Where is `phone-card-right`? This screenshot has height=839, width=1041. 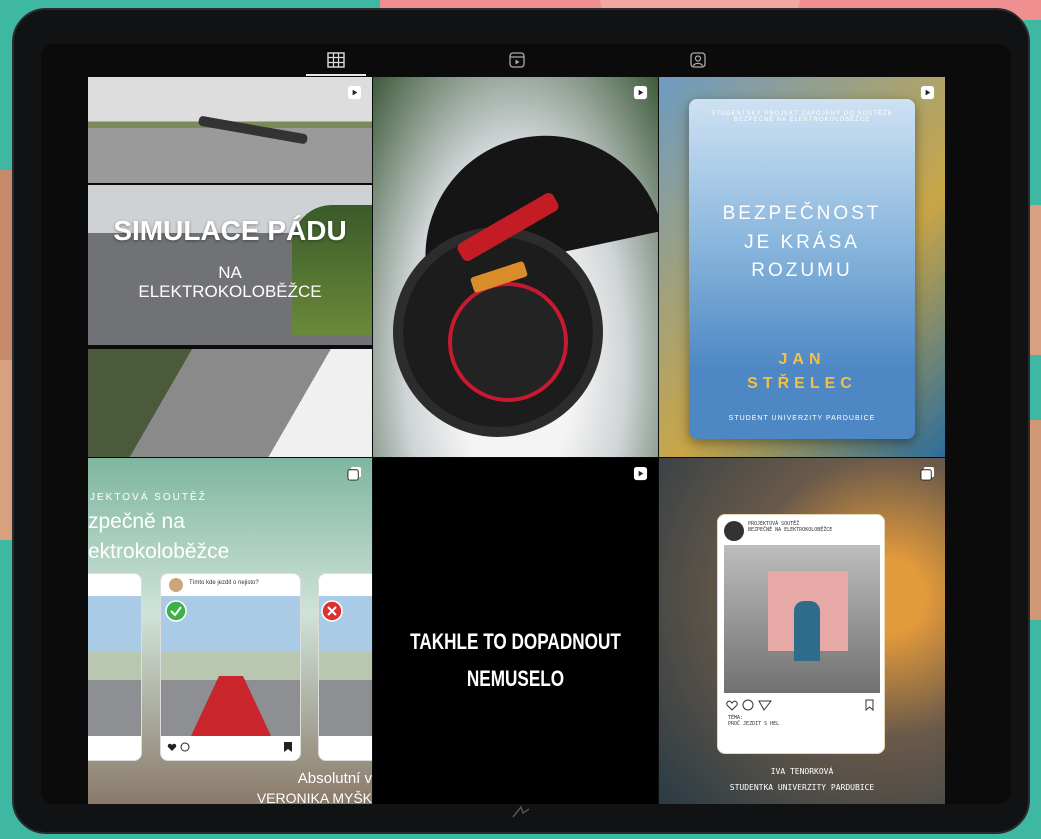
phone-card-right is located at coordinates (345, 667).